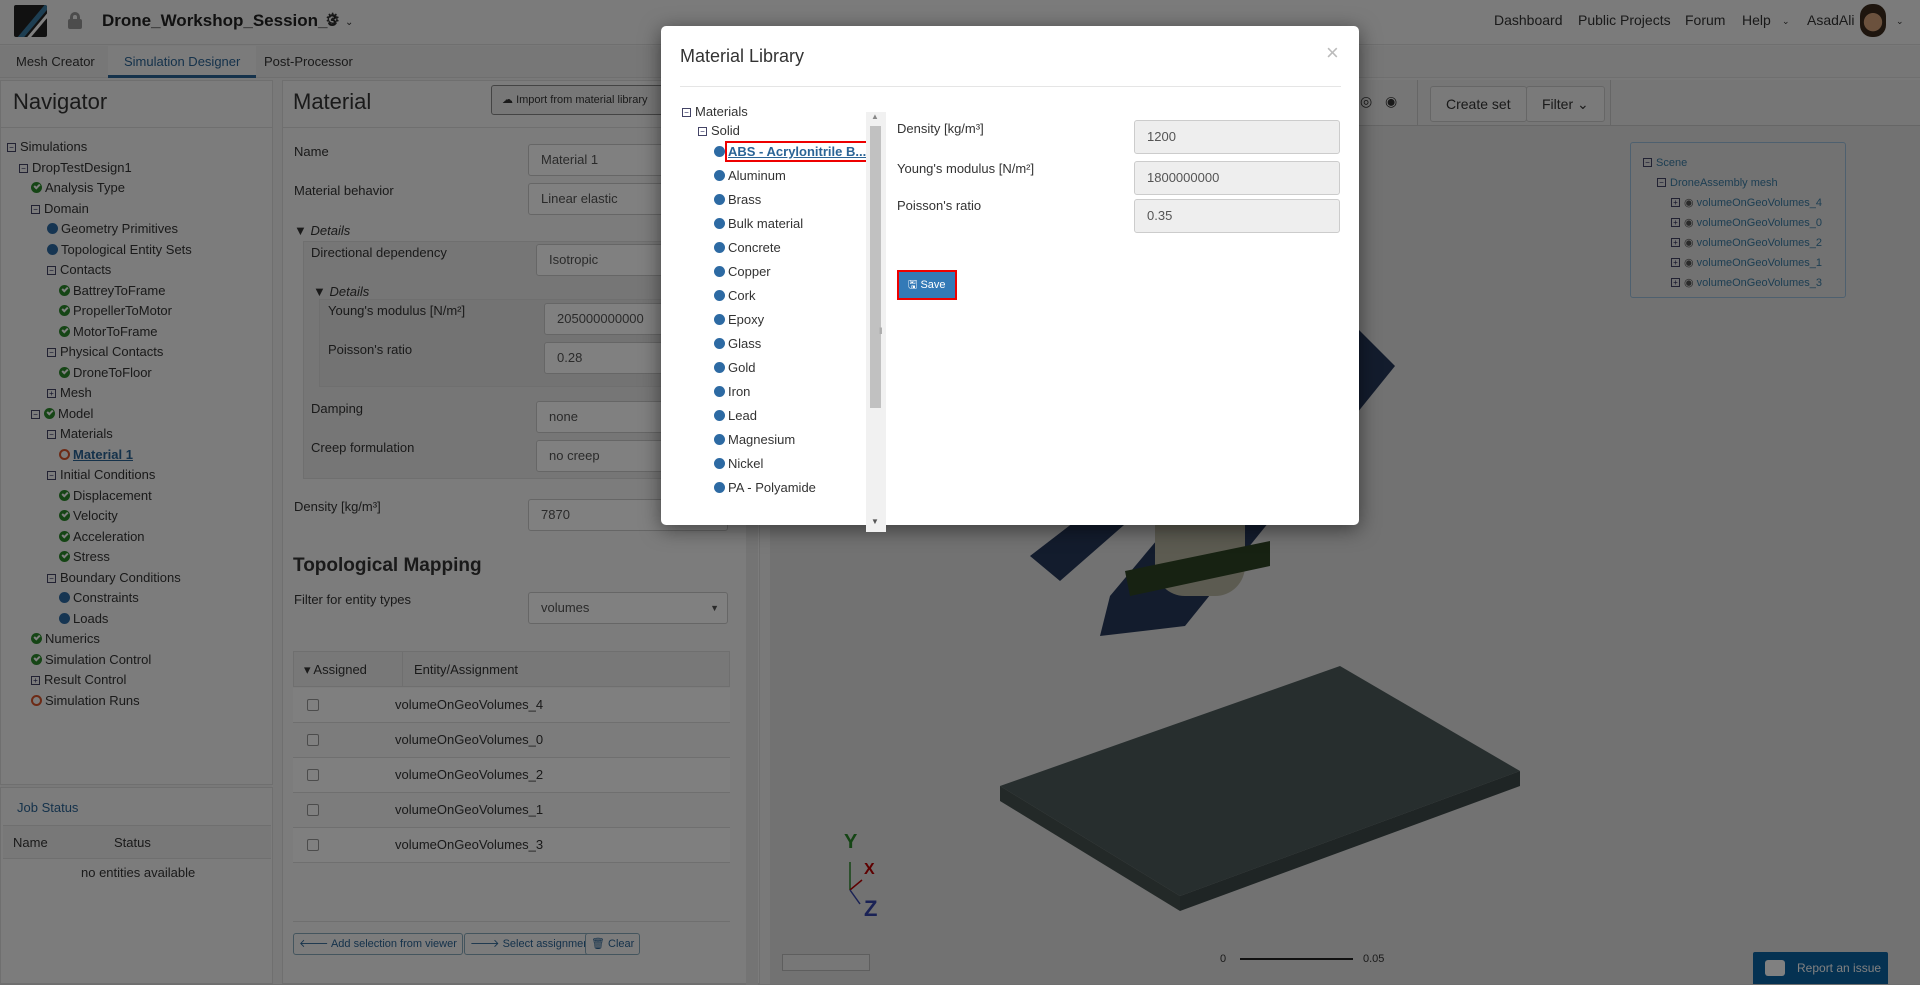  I want to click on material-item: Brass, so click(790, 200).